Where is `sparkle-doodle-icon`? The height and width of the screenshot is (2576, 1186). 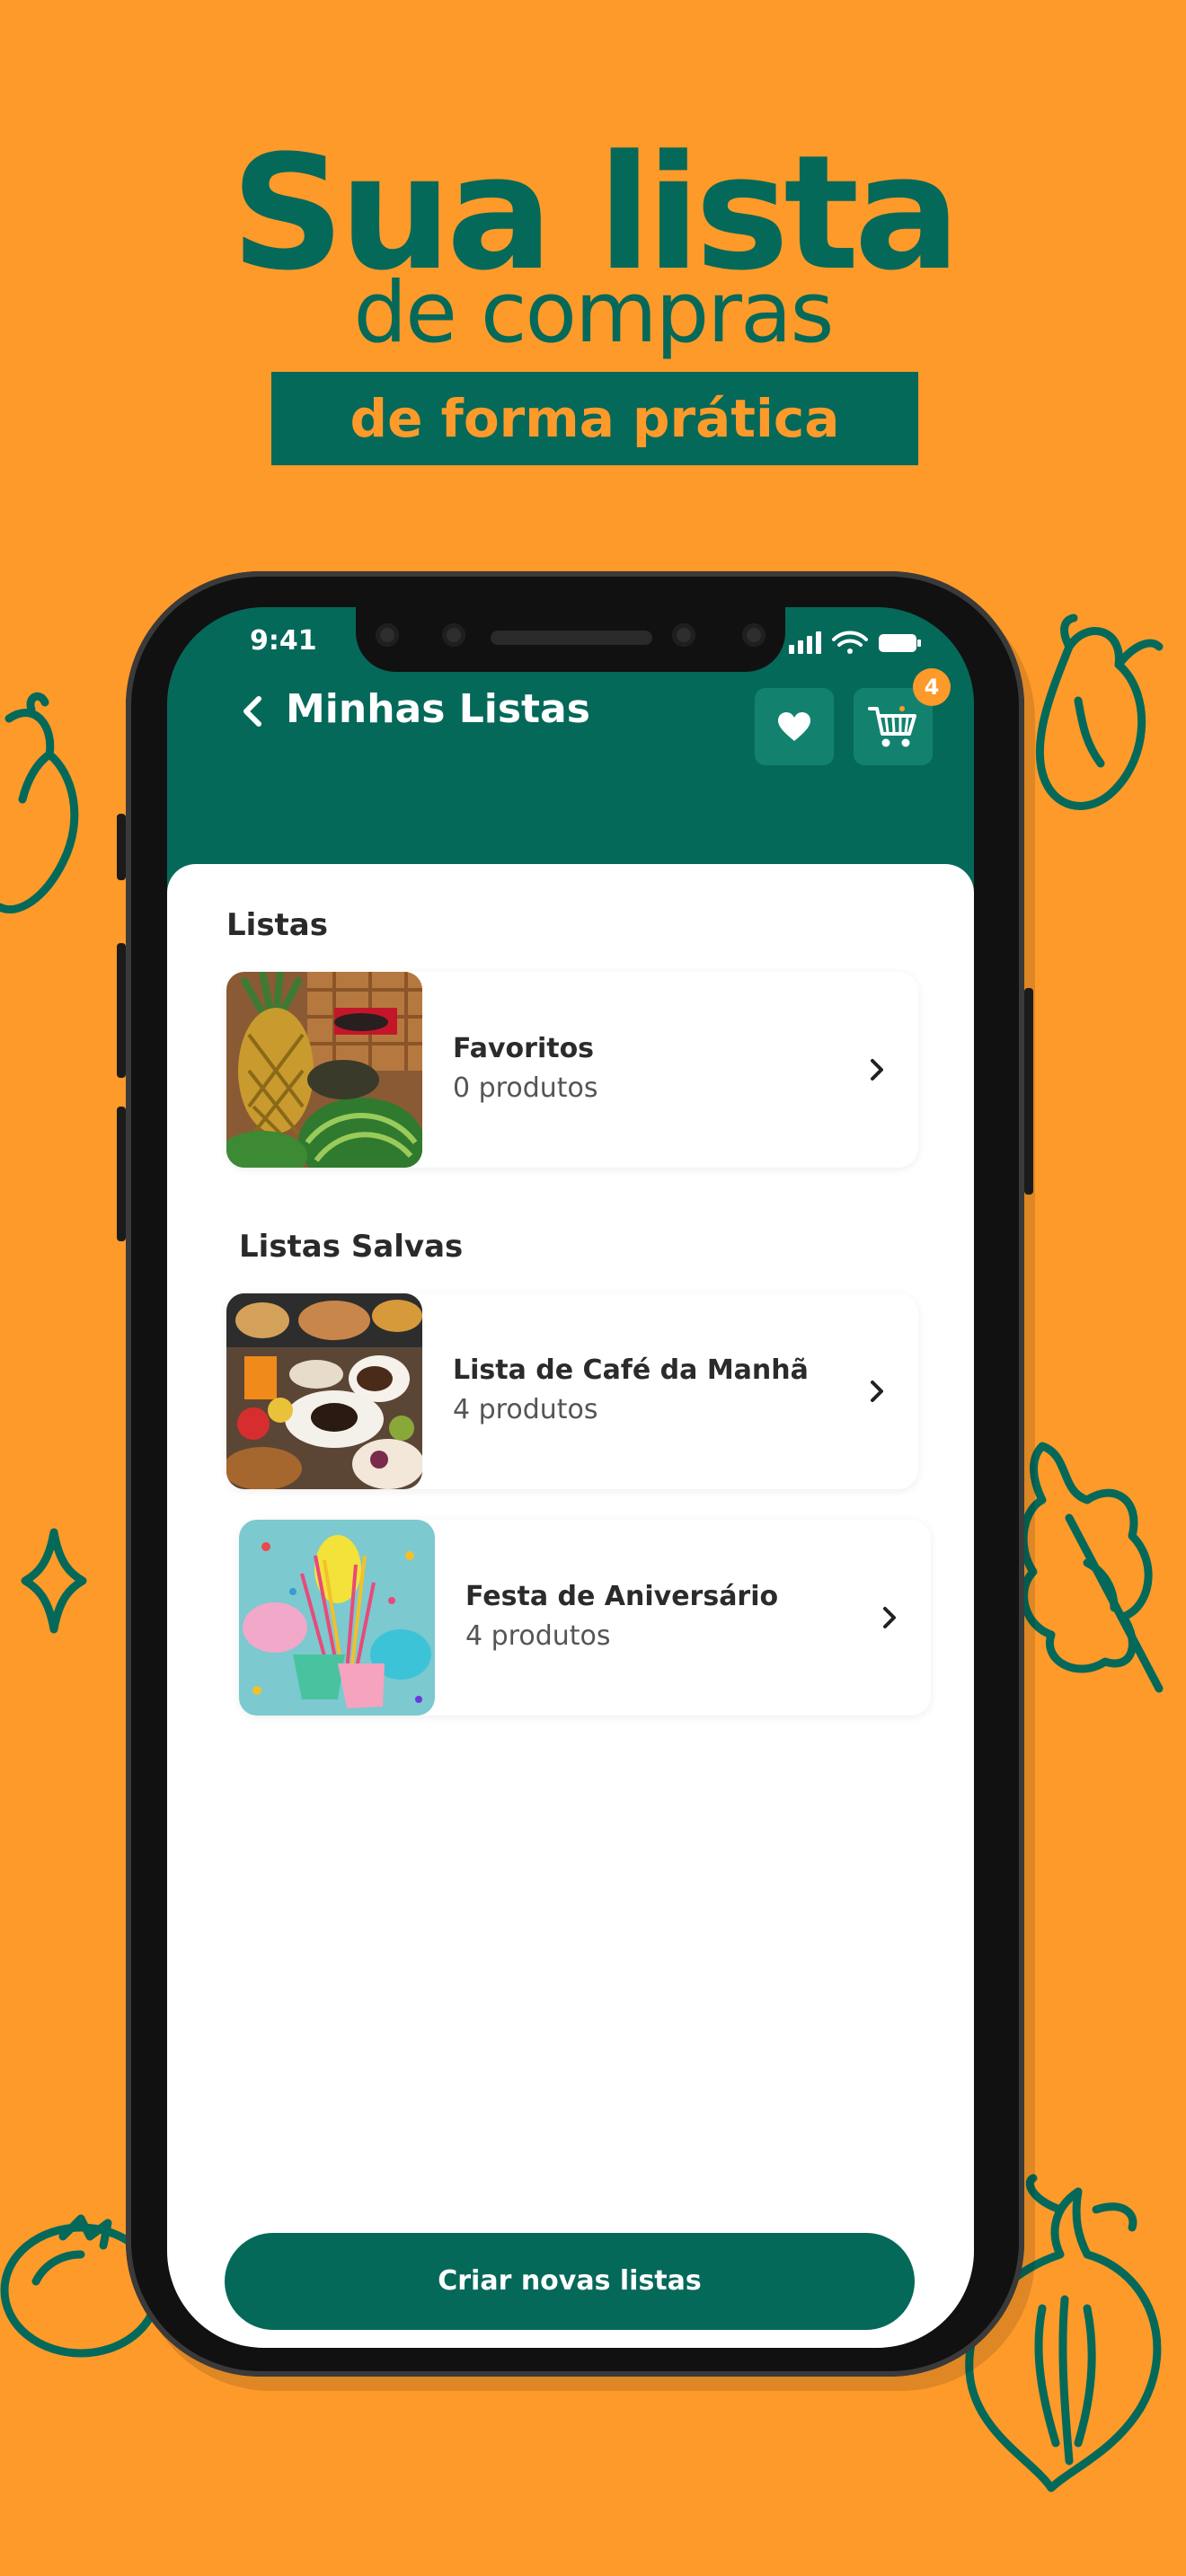 sparkle-doodle-icon is located at coordinates (54, 1581).